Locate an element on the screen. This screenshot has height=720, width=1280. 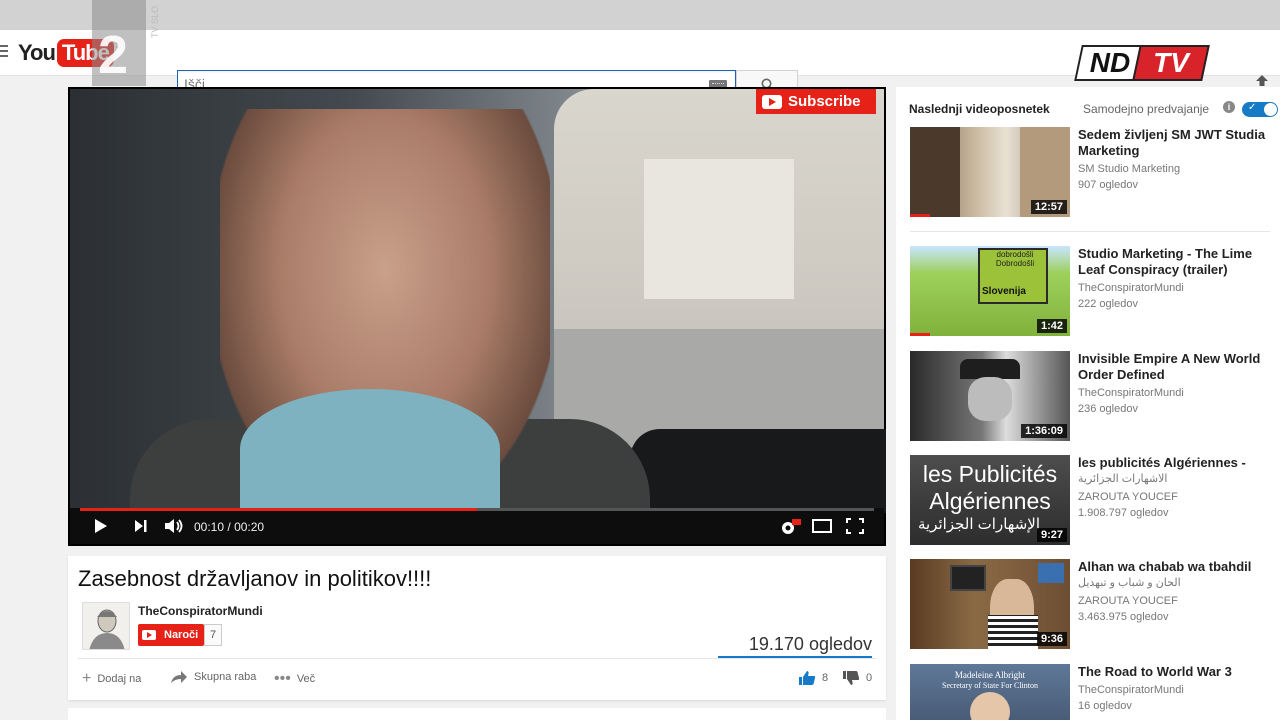
like-count: 8 is located at coordinates (825, 678).